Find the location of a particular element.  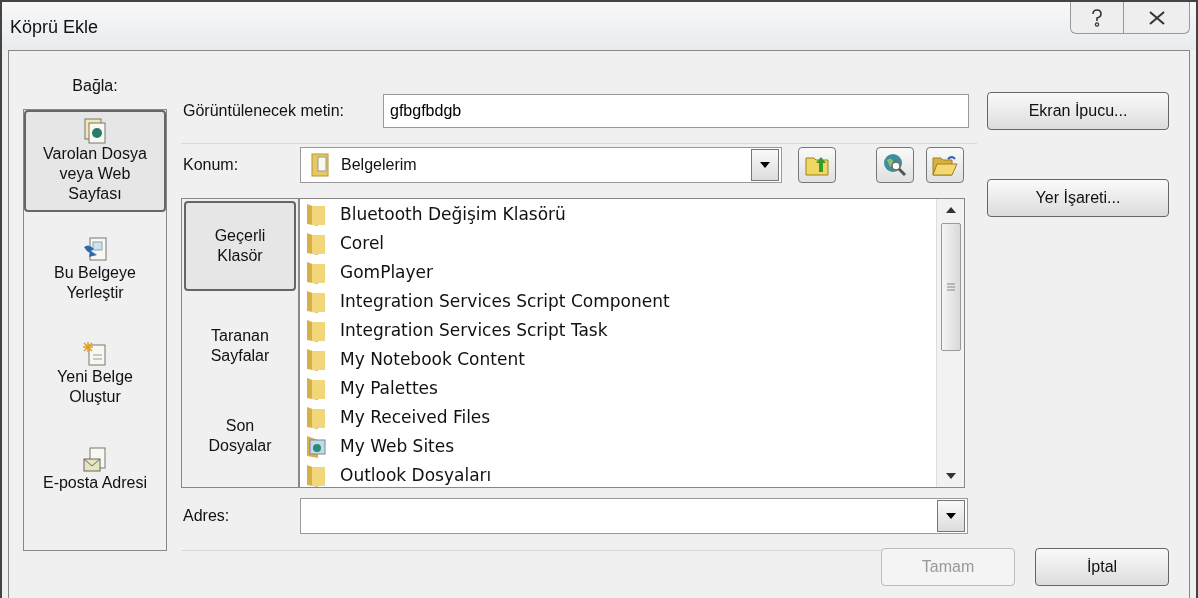

new-document-icon is located at coordinates (95, 354).